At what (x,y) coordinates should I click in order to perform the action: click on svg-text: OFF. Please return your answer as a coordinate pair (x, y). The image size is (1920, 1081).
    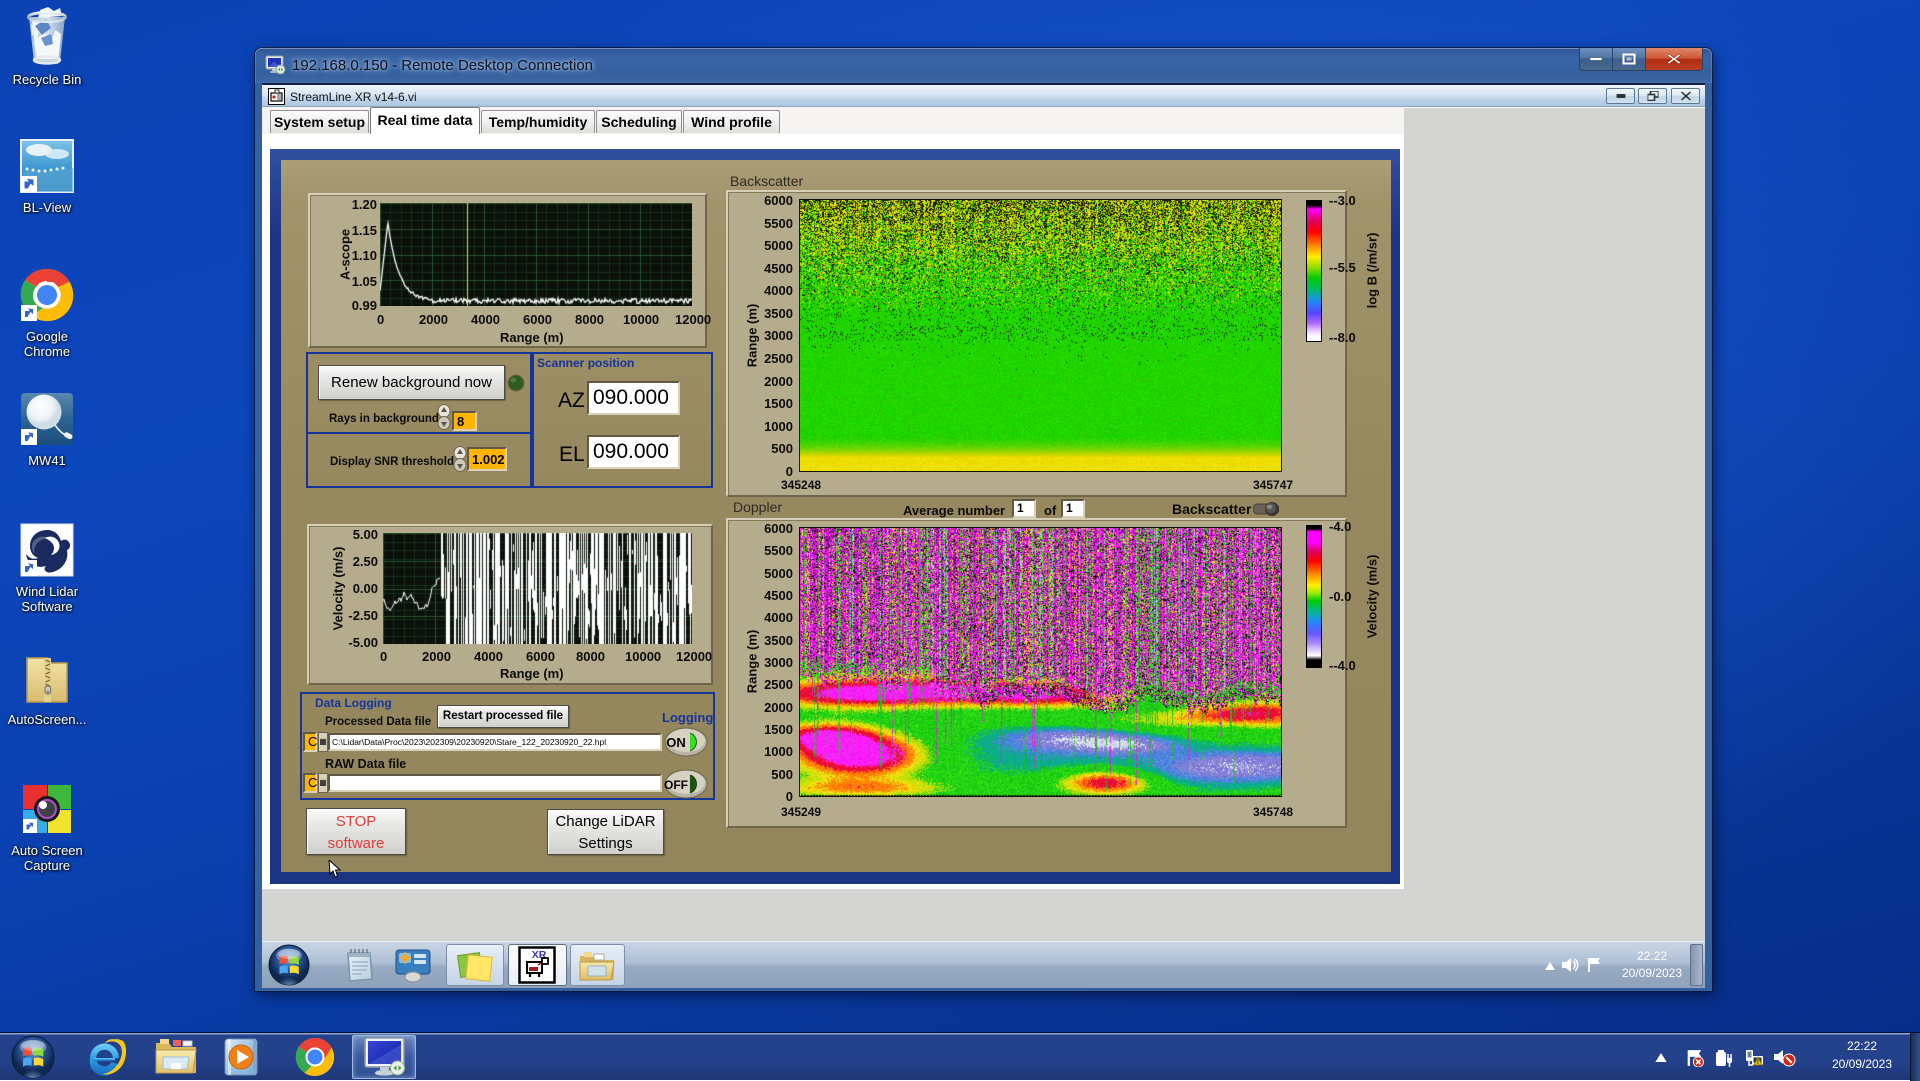
    Looking at the image, I should click on (676, 785).